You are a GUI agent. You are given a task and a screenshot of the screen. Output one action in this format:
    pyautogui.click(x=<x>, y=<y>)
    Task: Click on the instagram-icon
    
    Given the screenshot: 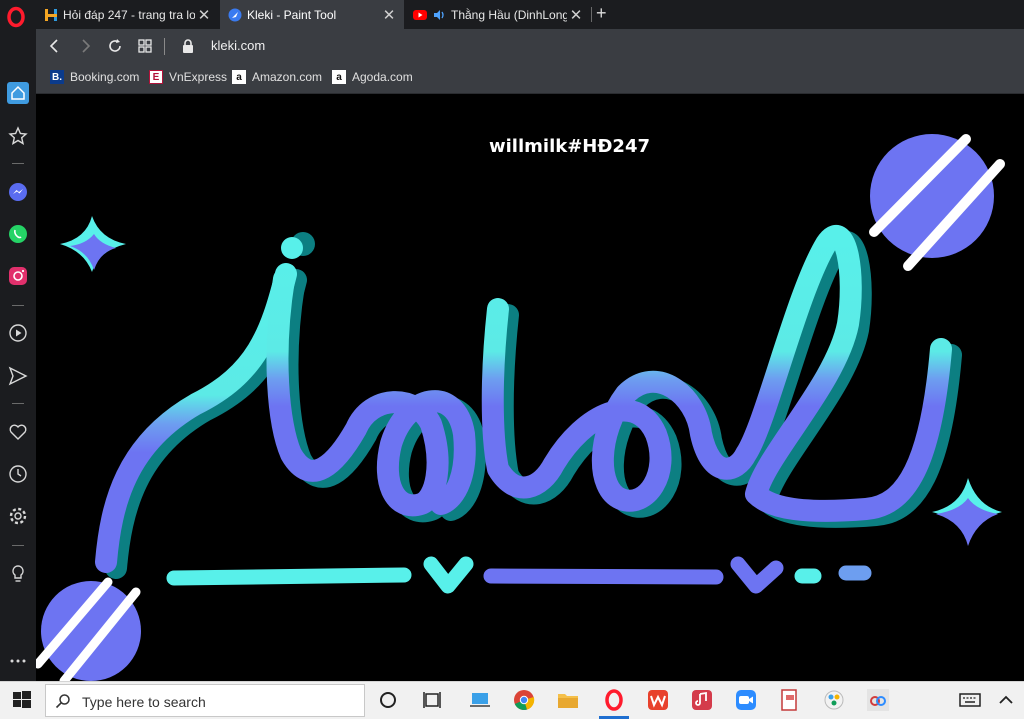 What is the action you would take?
    pyautogui.click(x=18, y=276)
    